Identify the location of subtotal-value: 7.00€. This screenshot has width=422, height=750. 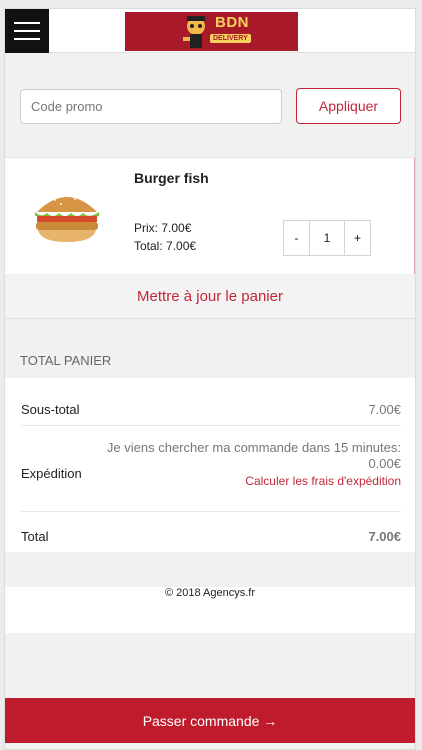
(384, 409).